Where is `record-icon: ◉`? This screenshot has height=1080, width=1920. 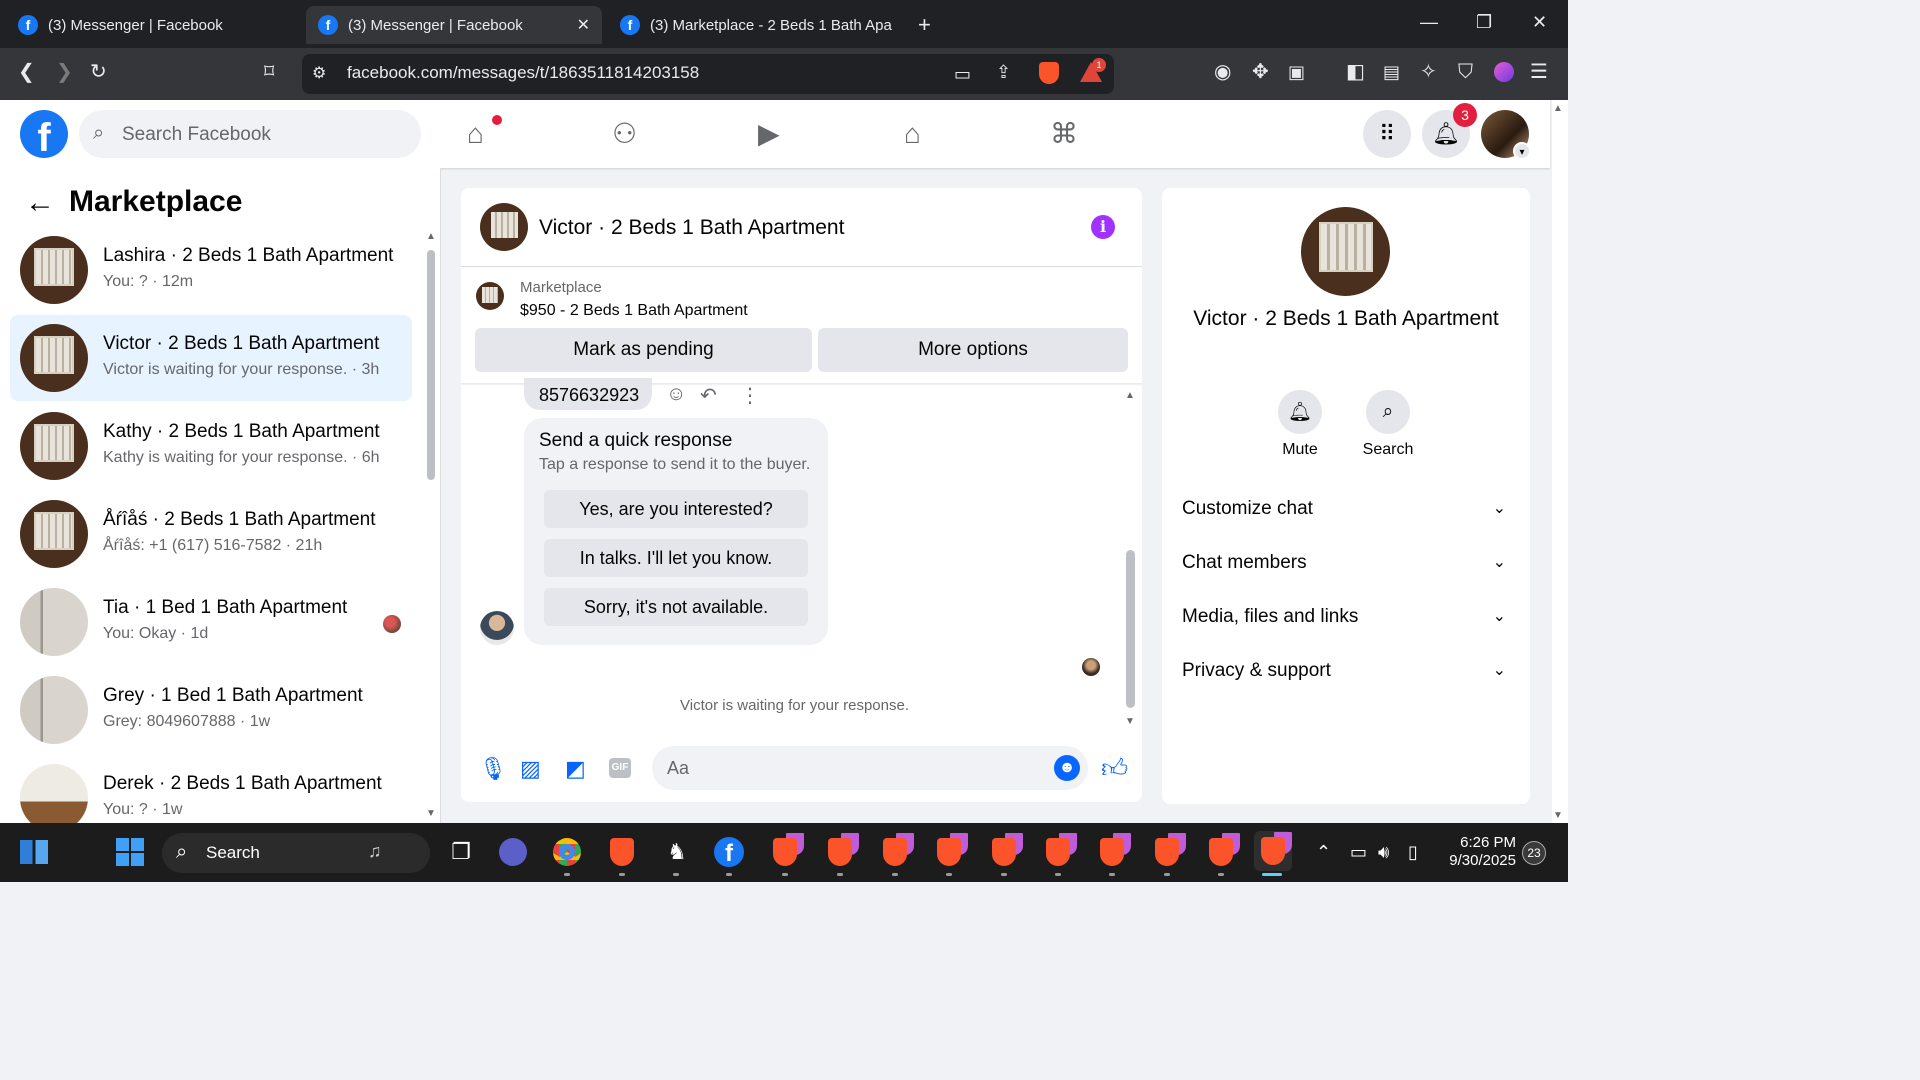
record-icon: ◉ is located at coordinates (1222, 72).